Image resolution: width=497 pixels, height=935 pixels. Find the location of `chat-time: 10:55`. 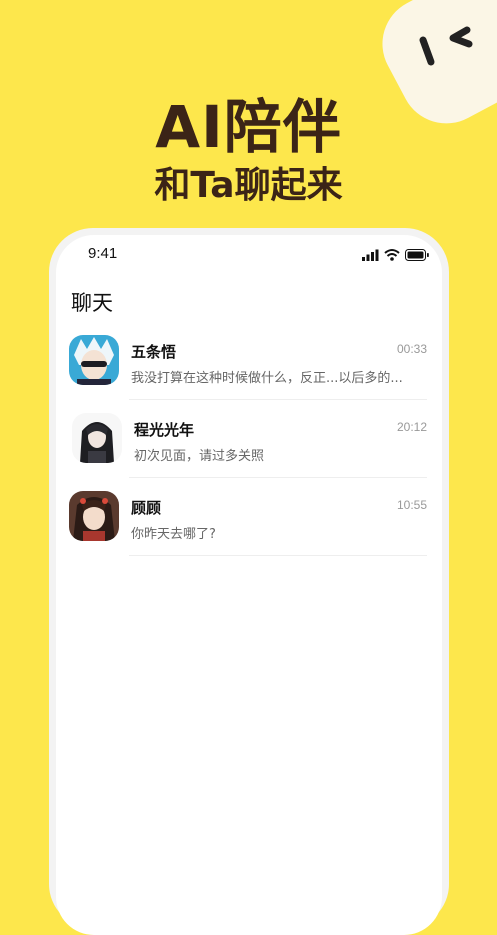

chat-time: 10:55 is located at coordinates (411, 505).